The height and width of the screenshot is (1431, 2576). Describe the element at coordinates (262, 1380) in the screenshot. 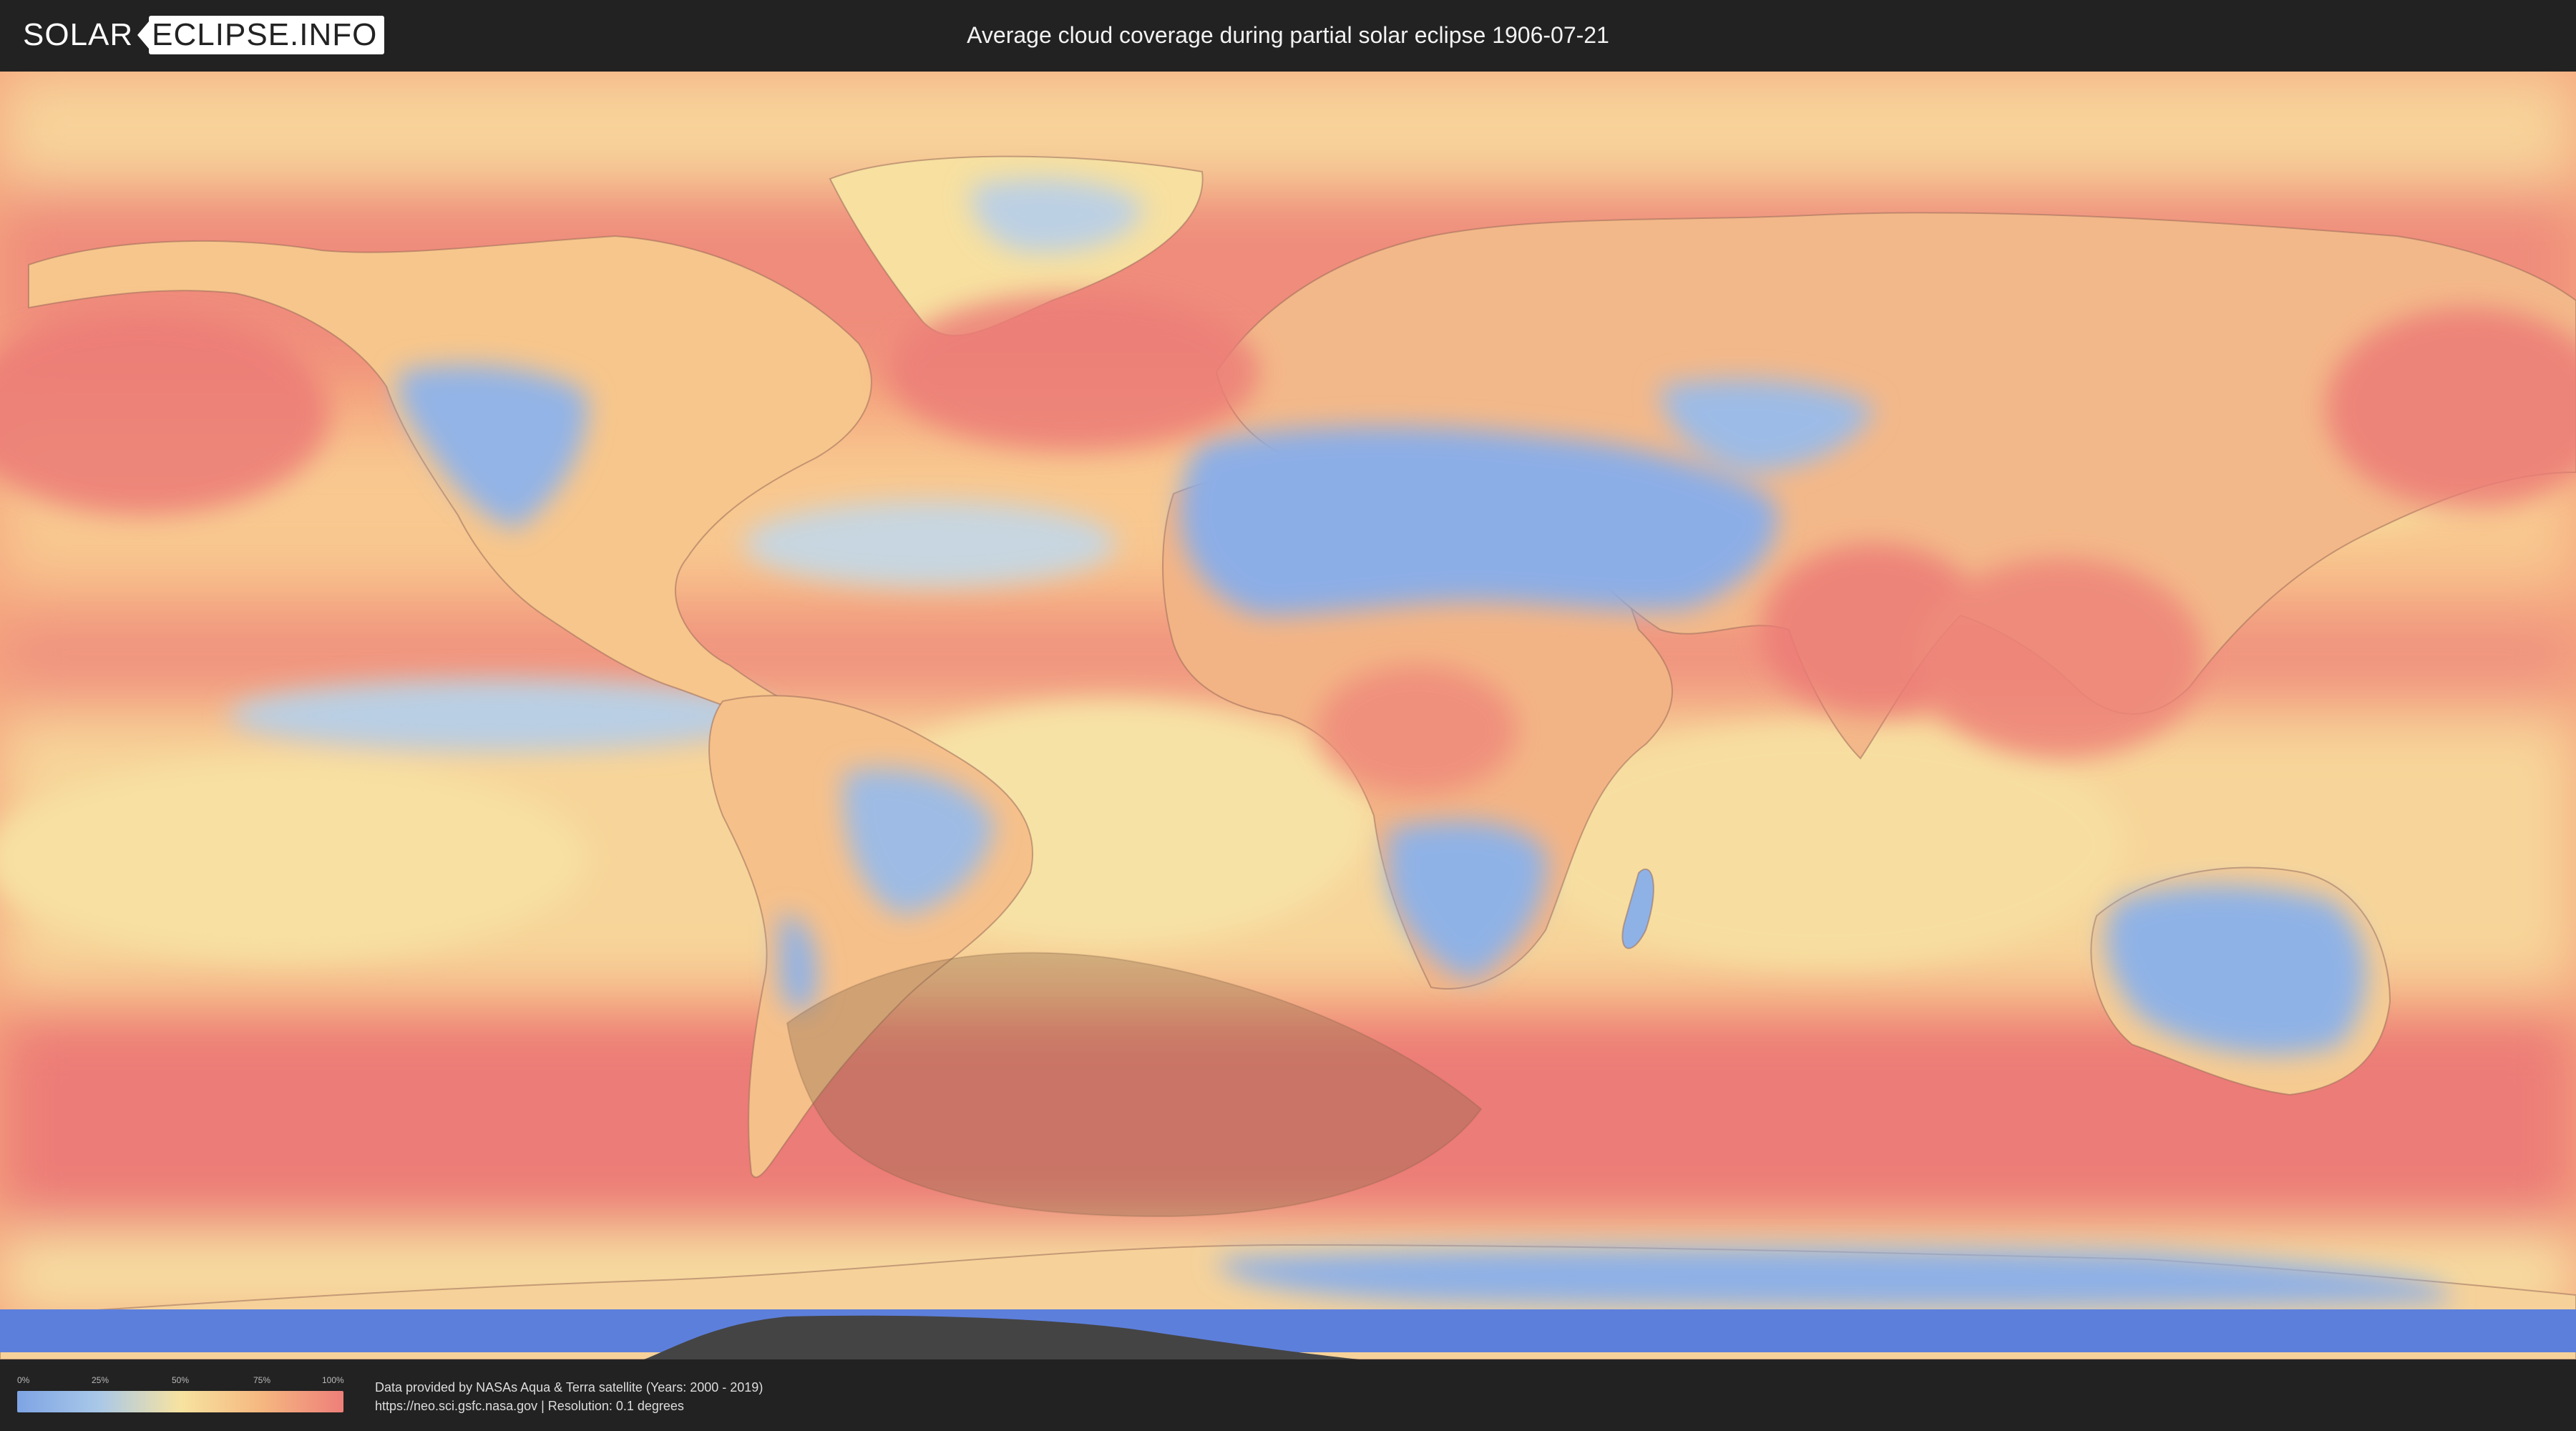

I see `legend-tick-75: 75%` at that location.